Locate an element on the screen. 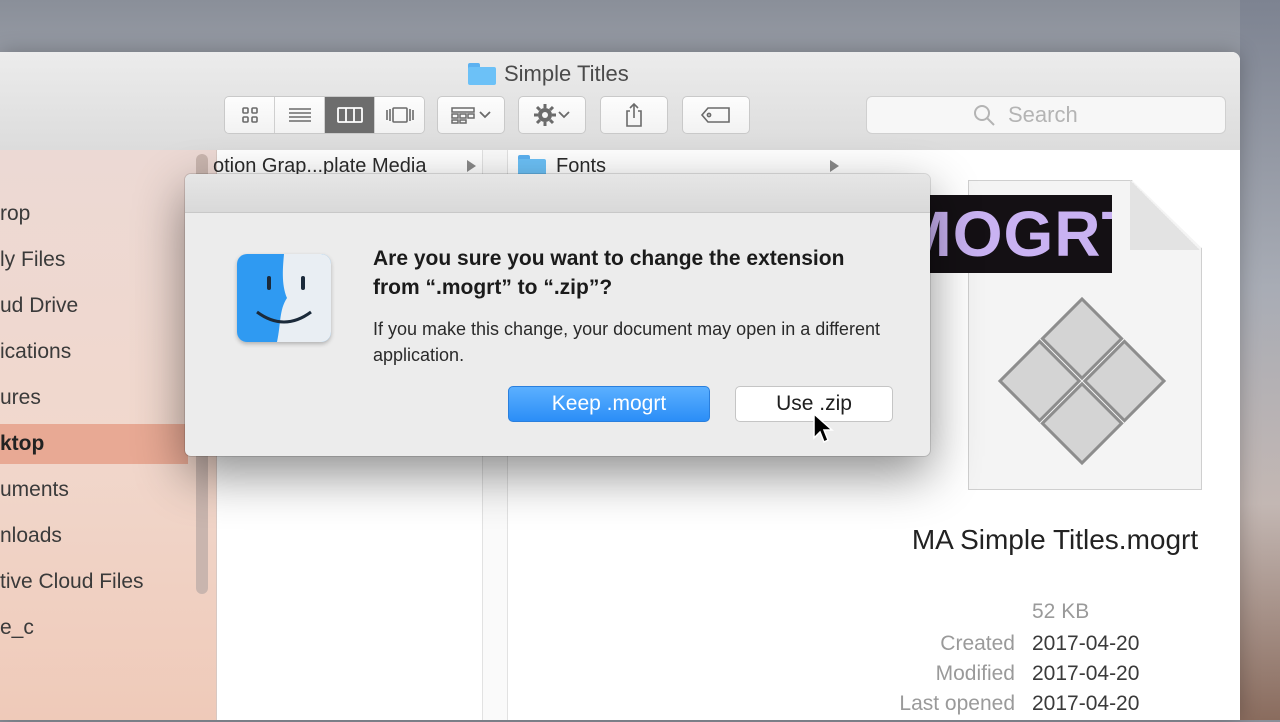 The image size is (1280, 722). document-fold is located at coordinates (1165, 215).